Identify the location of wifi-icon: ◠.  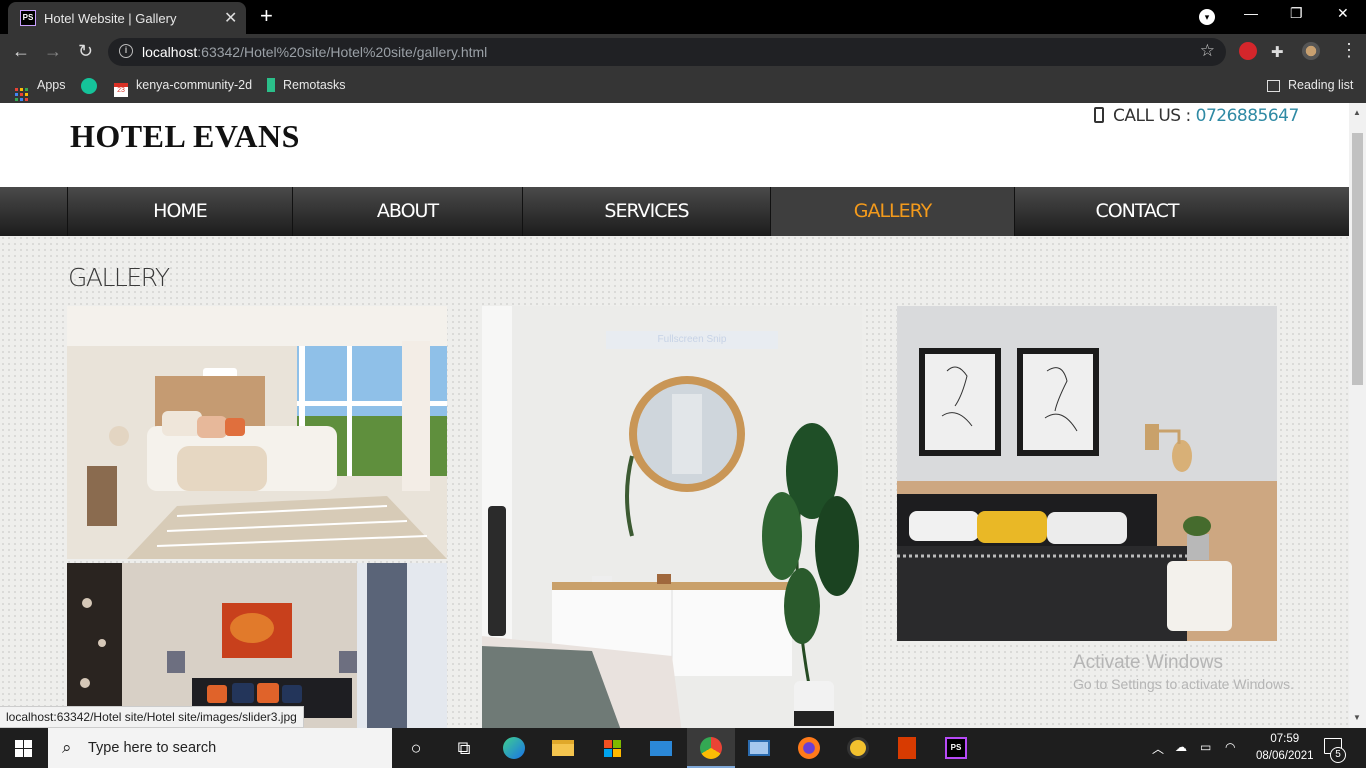
(1230, 747).